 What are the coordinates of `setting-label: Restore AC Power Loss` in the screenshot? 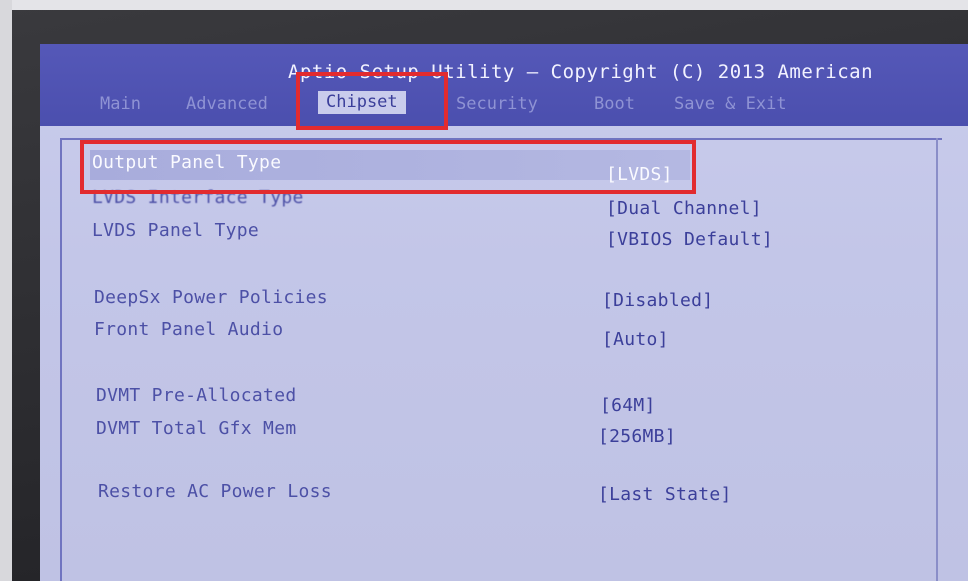 It's located at (215, 491).